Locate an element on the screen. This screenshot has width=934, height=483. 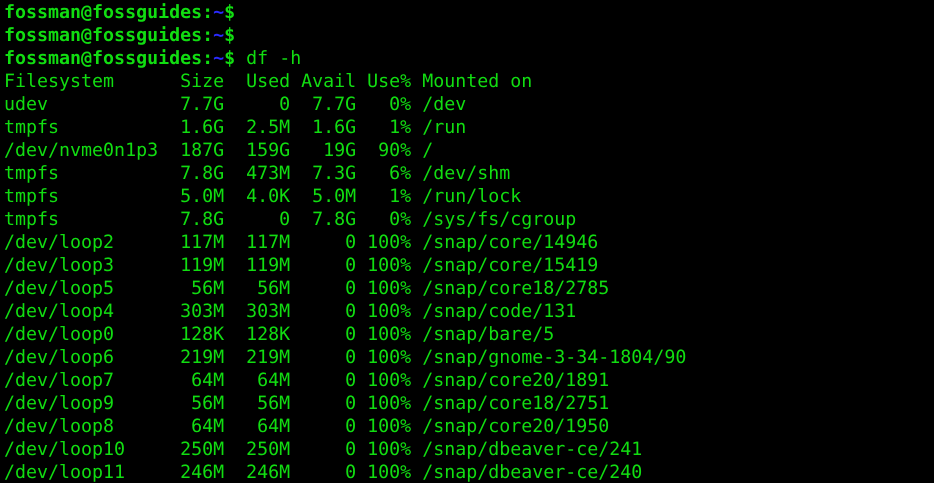
table-cell: 187G is located at coordinates (202, 150).